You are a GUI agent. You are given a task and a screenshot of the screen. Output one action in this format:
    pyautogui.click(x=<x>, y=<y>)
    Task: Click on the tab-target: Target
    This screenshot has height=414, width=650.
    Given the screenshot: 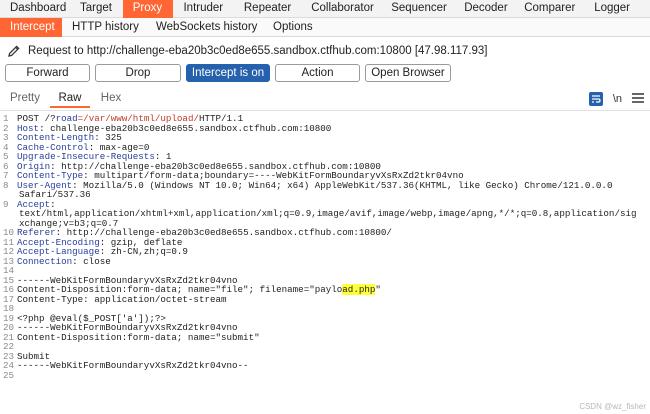 What is the action you would take?
    pyautogui.click(x=96, y=9)
    